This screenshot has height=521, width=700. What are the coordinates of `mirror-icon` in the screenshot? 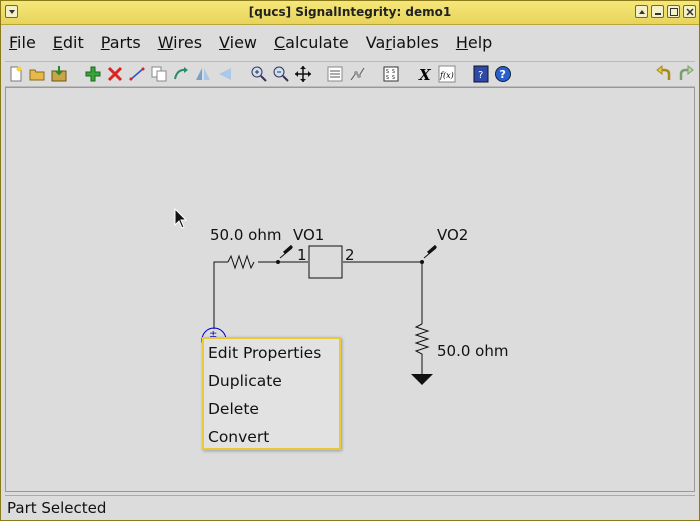 It's located at (203, 74).